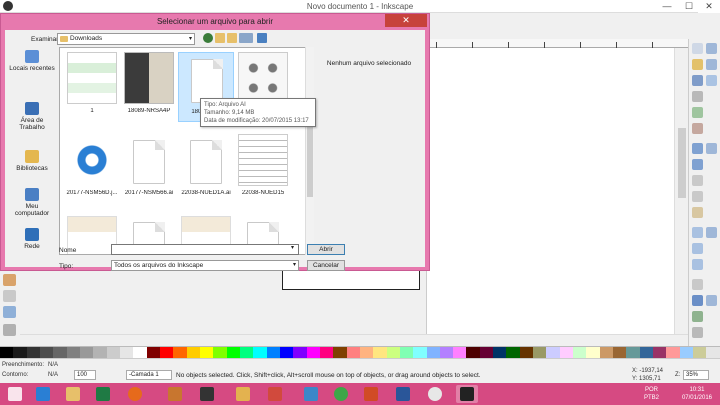 The image size is (720, 405). Describe the element at coordinates (697, 394) in the screenshot. I see `clock: 10:31 07/01/2016` at that location.